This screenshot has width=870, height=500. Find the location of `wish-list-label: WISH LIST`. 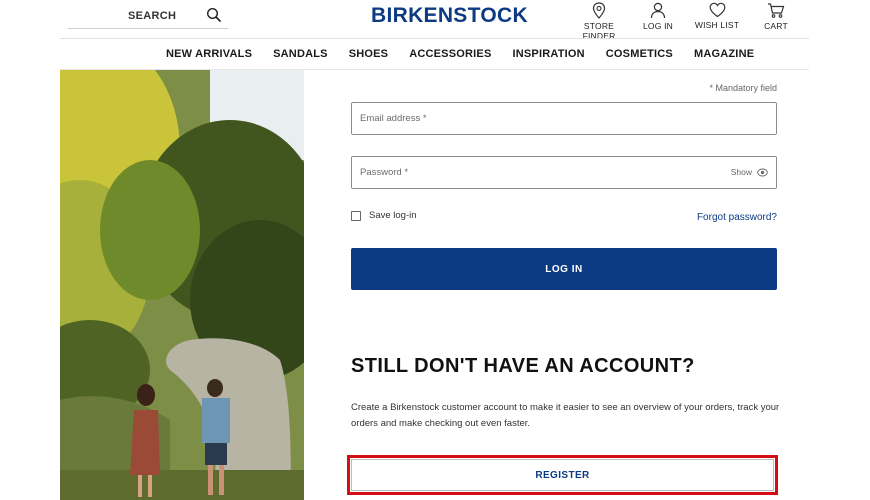

wish-list-label: WISH LIST is located at coordinates (717, 25).